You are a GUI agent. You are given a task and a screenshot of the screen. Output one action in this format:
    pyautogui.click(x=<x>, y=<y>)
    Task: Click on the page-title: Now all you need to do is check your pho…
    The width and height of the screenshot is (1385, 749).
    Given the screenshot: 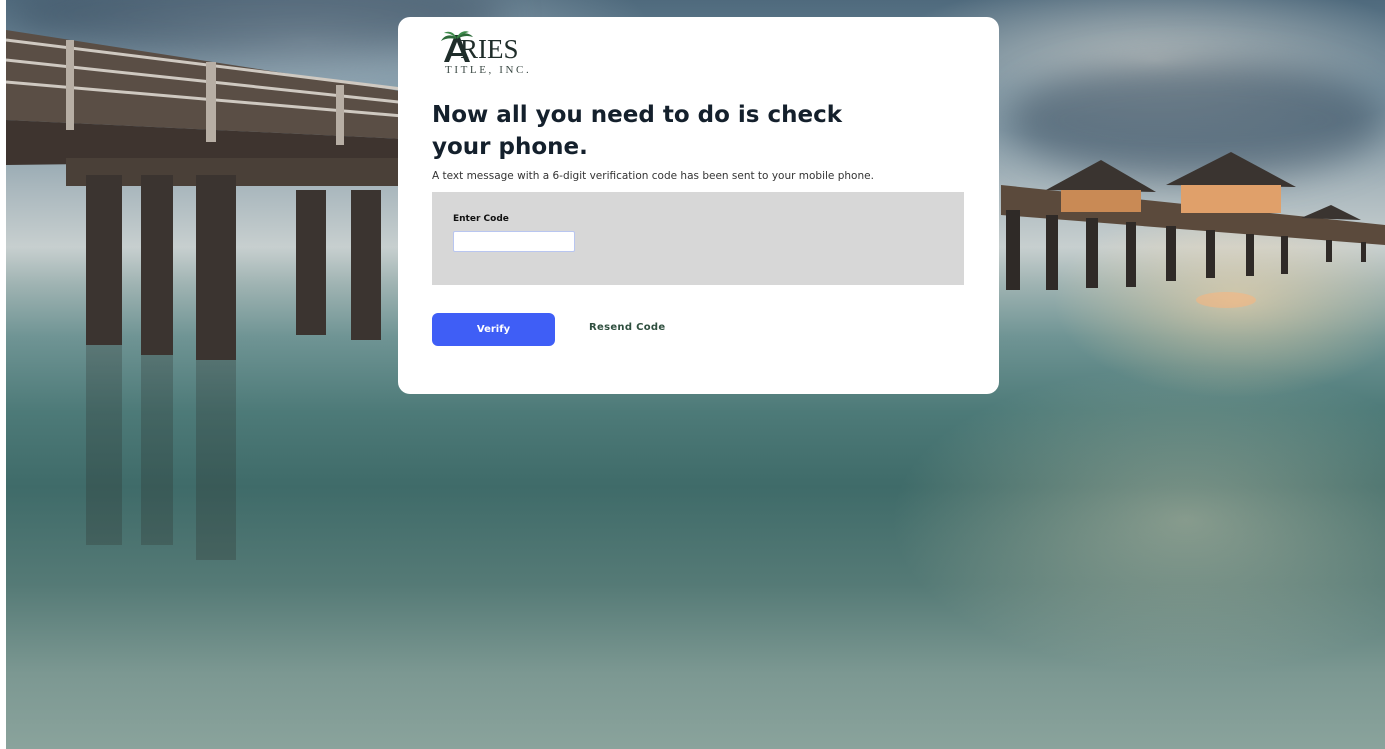 What is the action you would take?
    pyautogui.click(x=637, y=131)
    